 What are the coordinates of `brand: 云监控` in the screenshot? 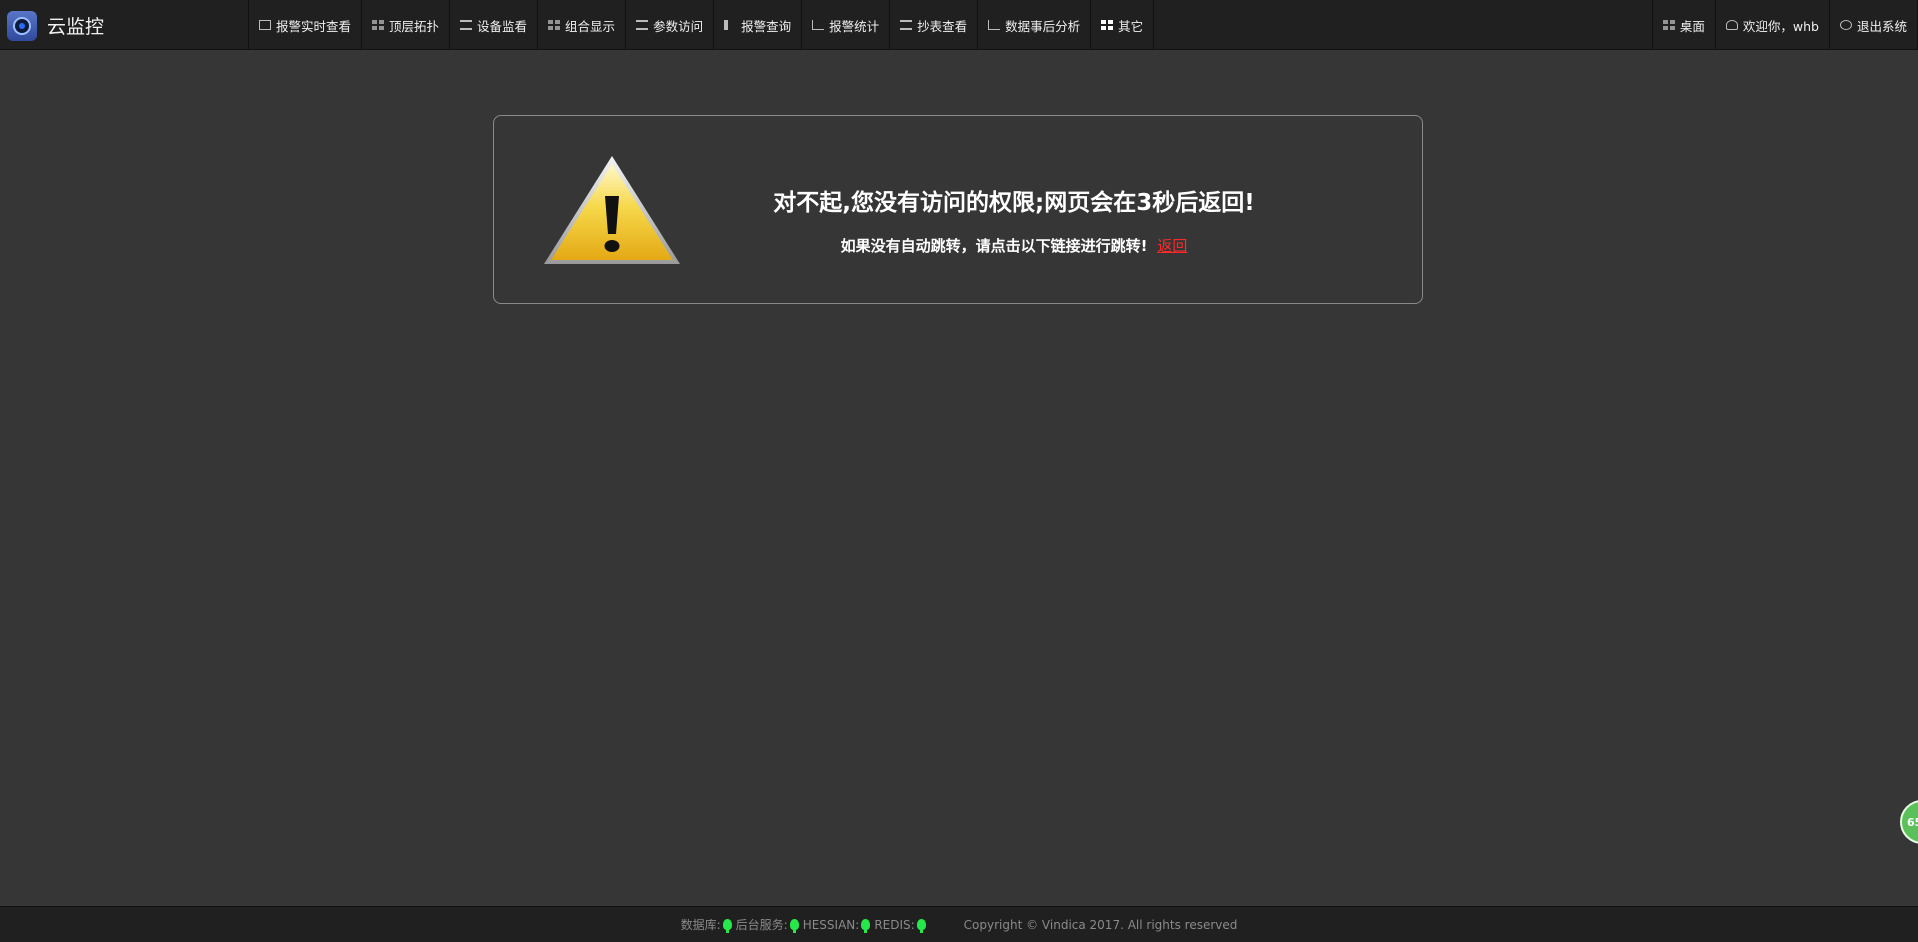 It's located at (55, 25).